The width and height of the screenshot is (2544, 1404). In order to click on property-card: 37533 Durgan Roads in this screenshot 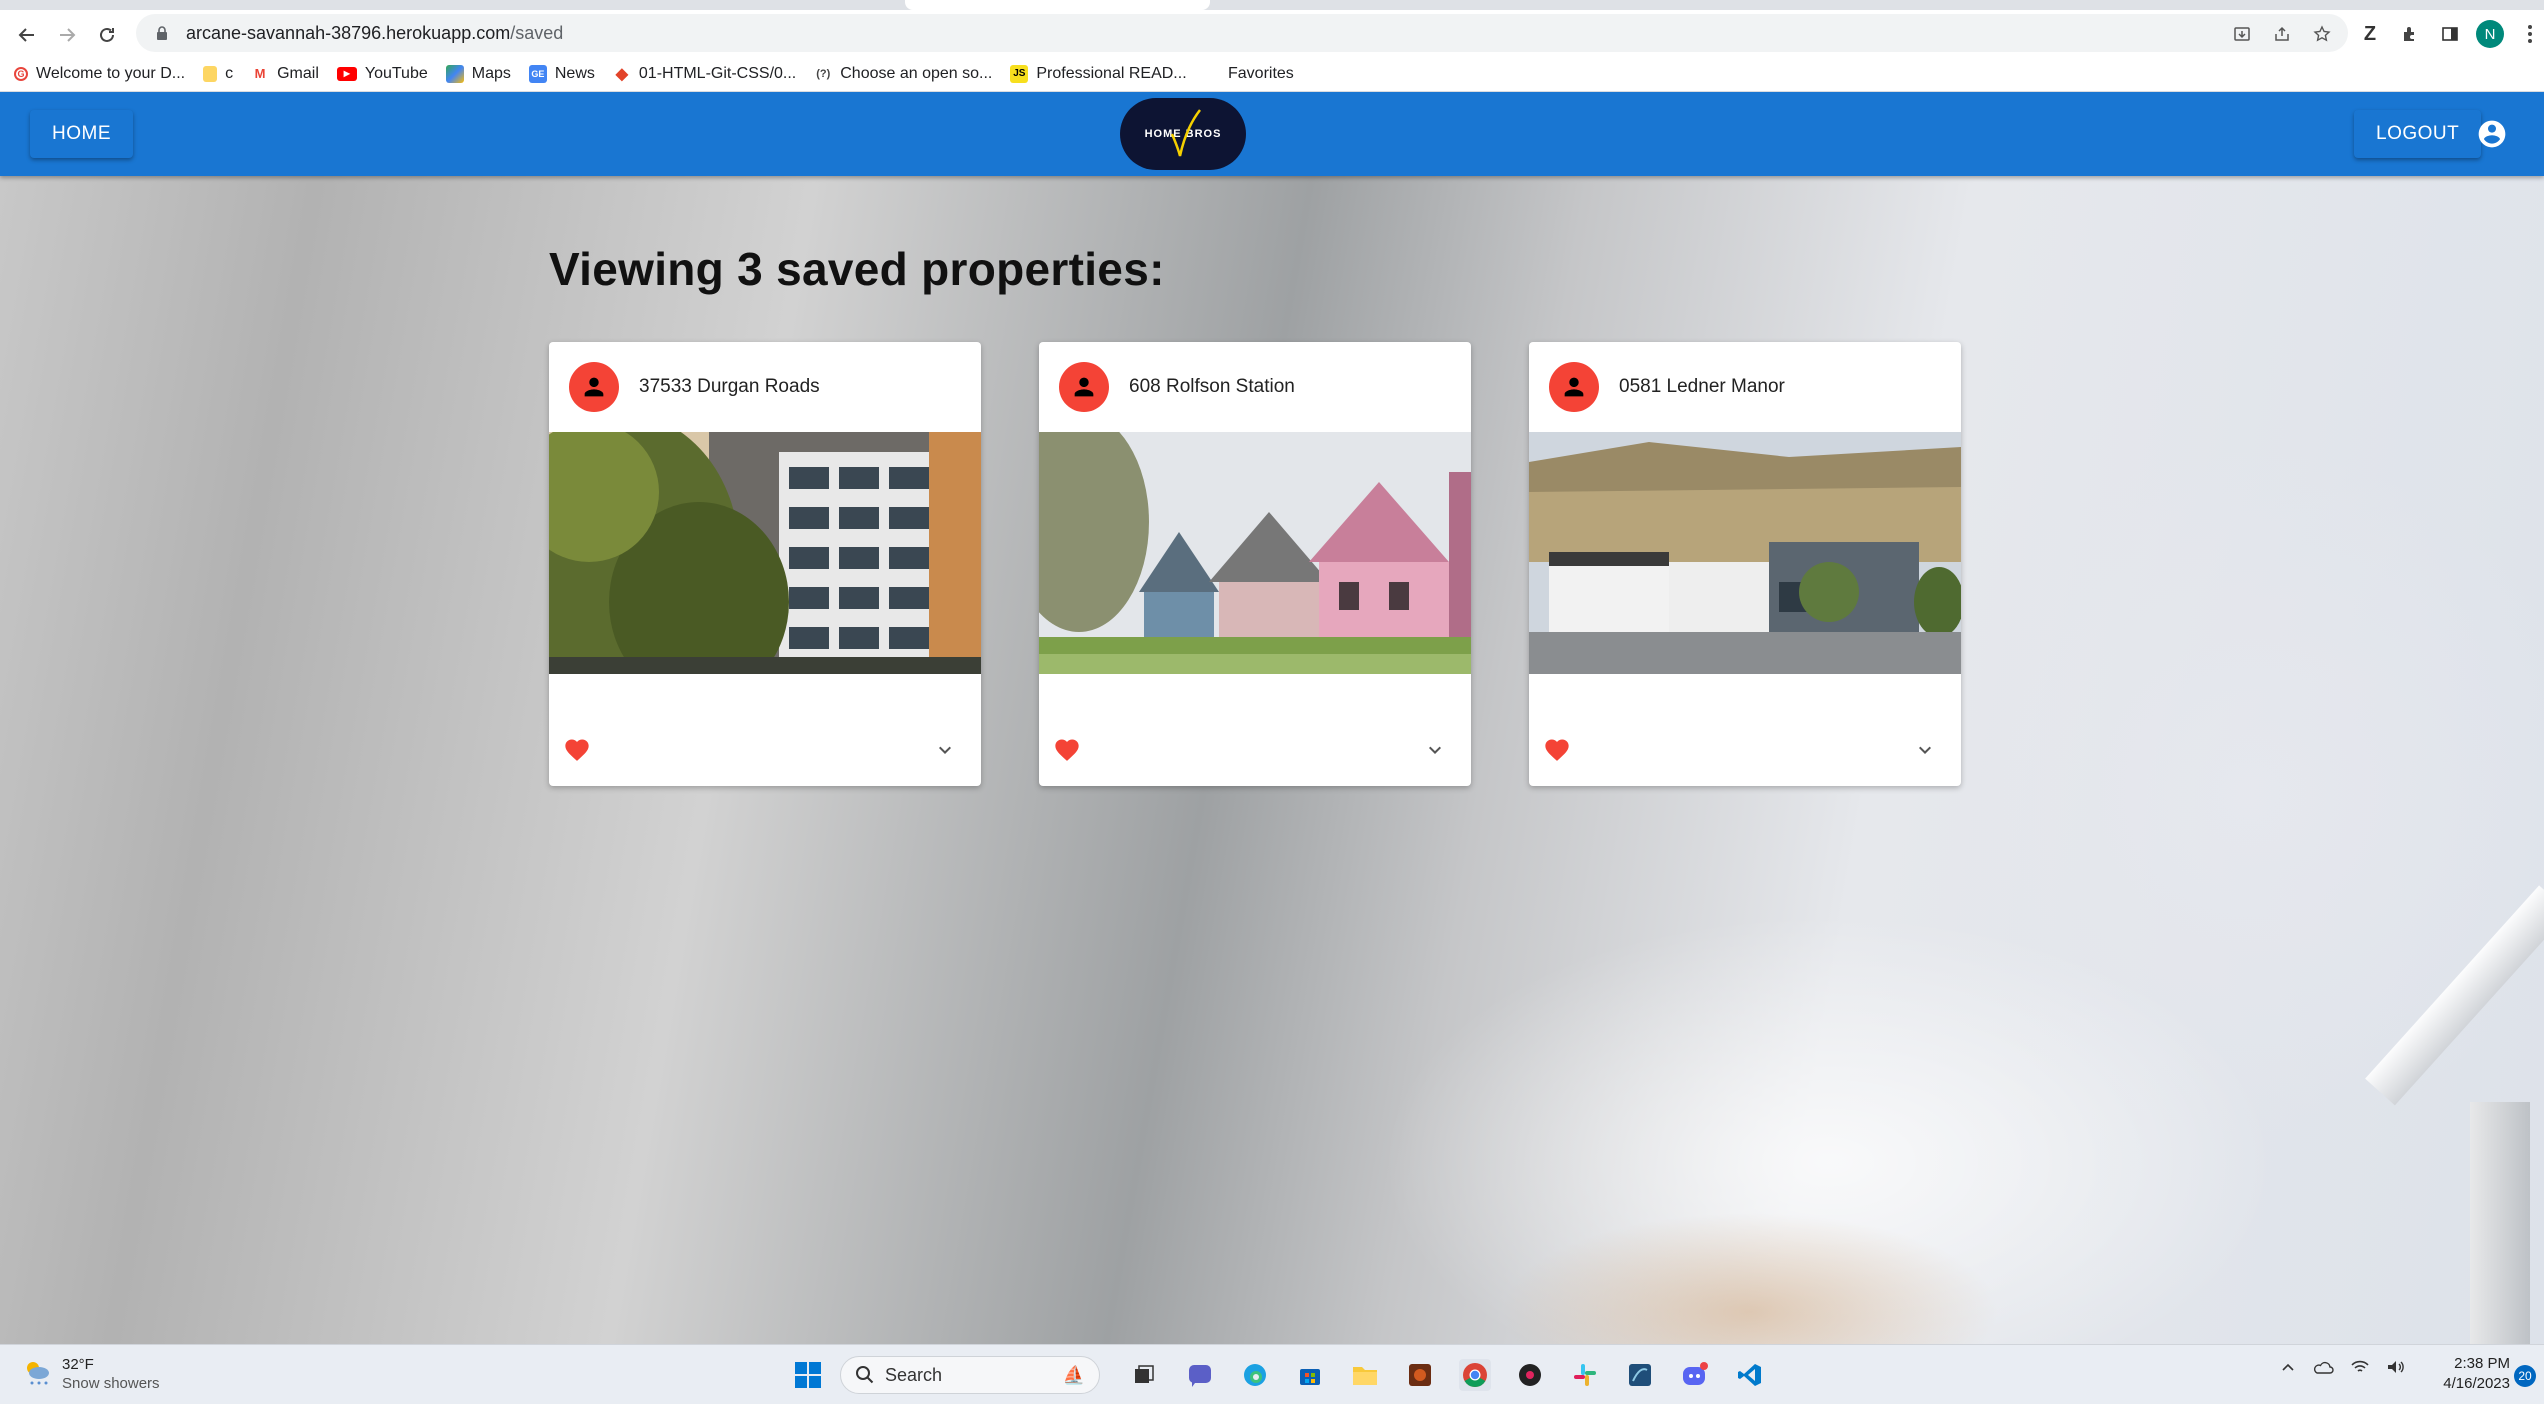, I will do `click(765, 564)`.